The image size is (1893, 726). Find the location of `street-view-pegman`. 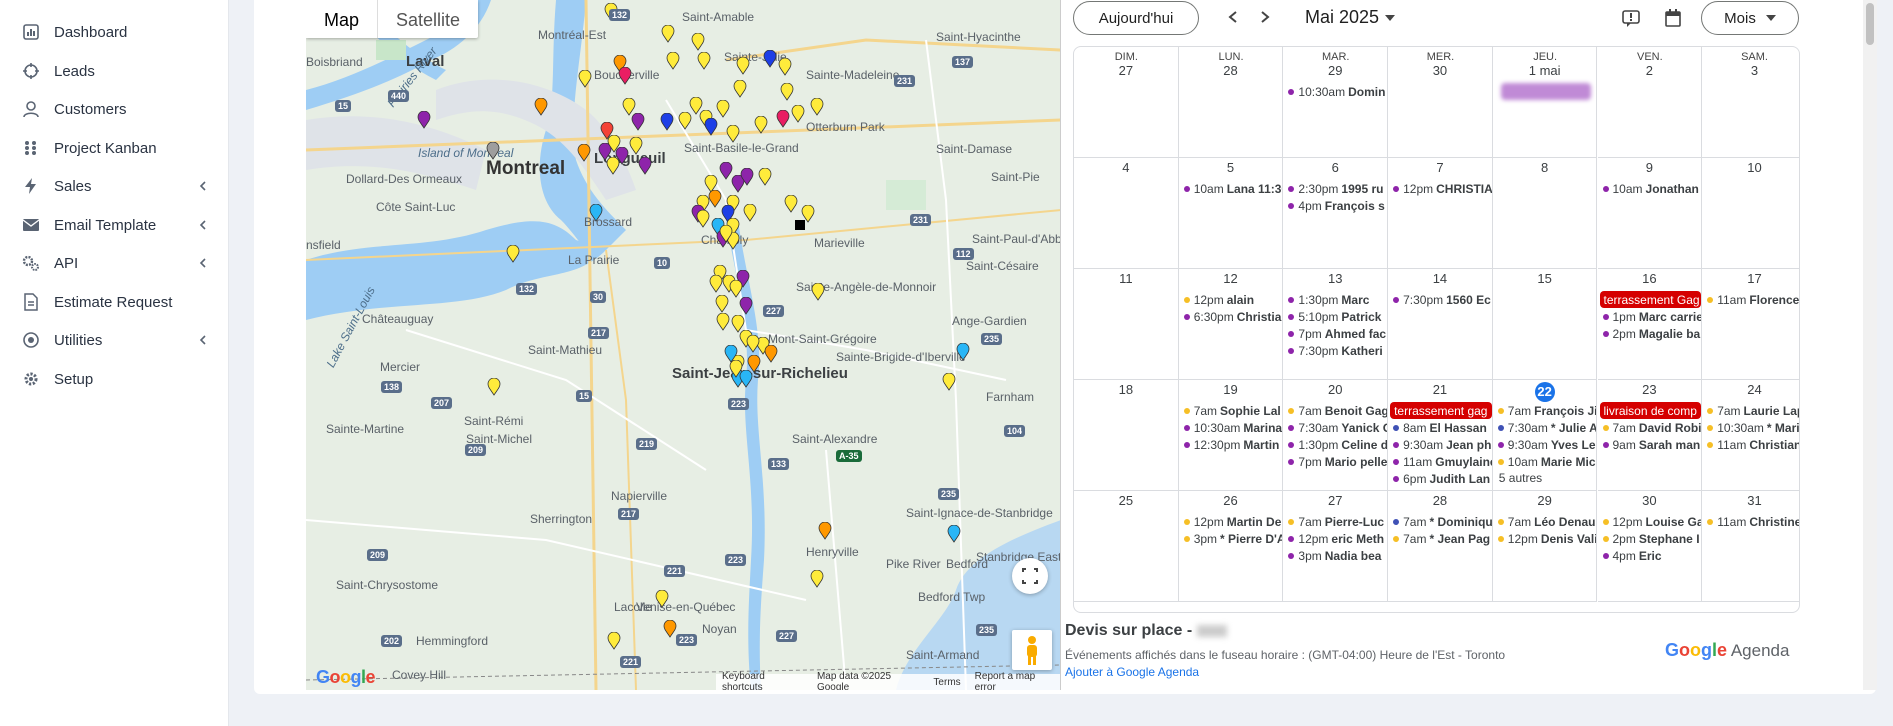

street-view-pegman is located at coordinates (1032, 650).